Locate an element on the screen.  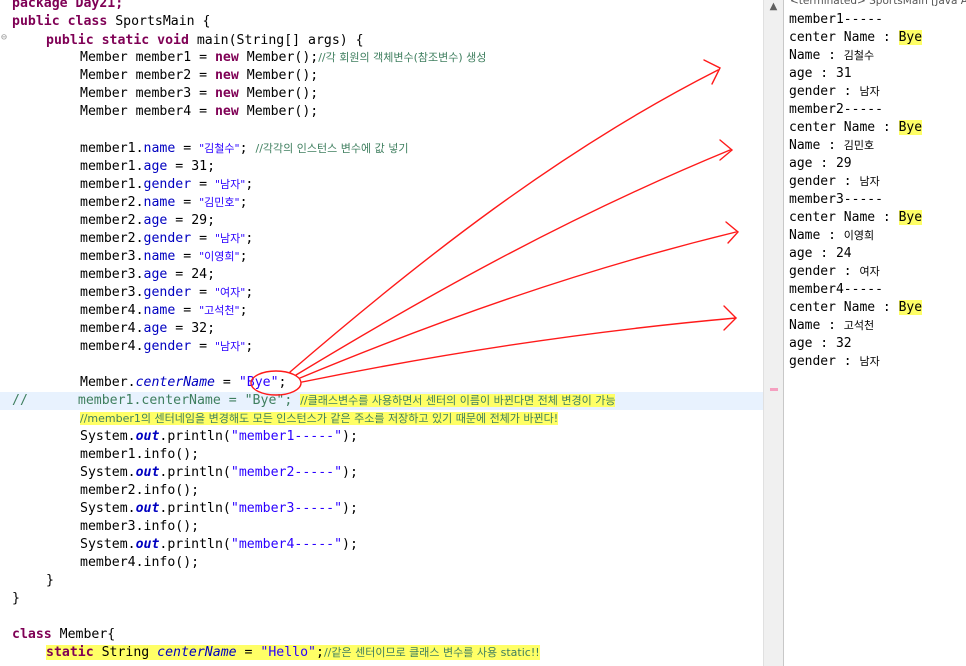
code-line-decl-4: Member member4 = new Member(); is located at coordinates (199, 112).